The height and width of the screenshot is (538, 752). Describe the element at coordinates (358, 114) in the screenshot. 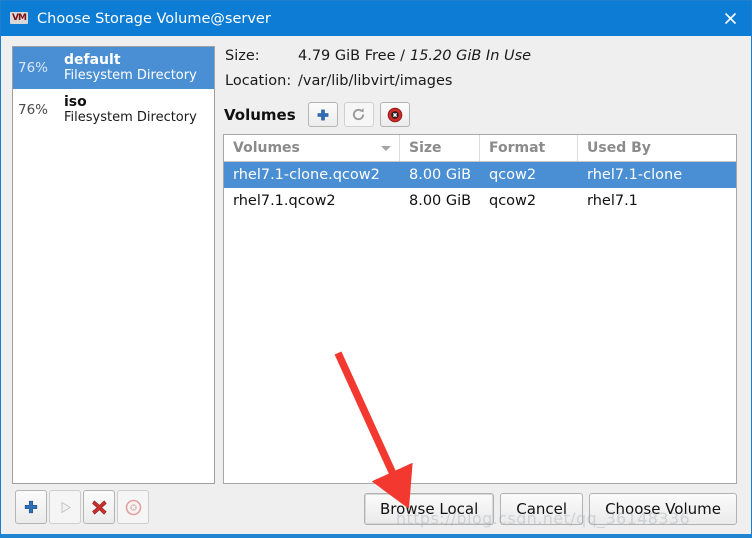

I see `refresh-volumes-button` at that location.